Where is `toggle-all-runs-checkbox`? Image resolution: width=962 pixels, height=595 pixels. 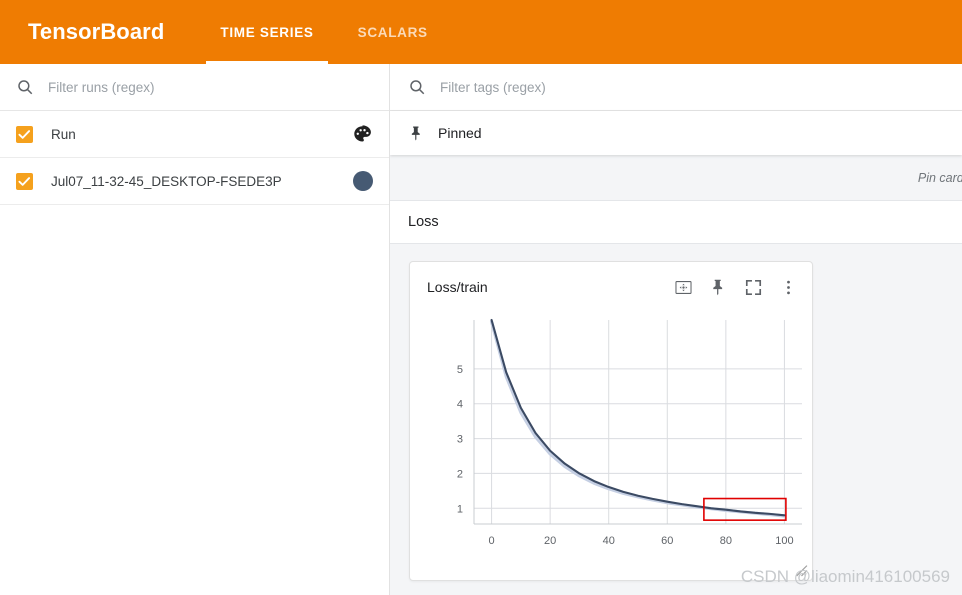 toggle-all-runs-checkbox is located at coordinates (24, 134).